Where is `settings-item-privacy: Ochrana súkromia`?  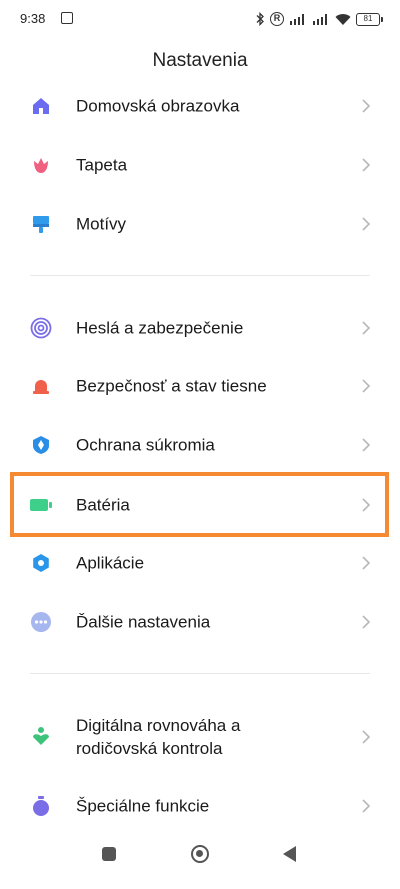 settings-item-privacy: Ochrana súkromia is located at coordinates (200, 445).